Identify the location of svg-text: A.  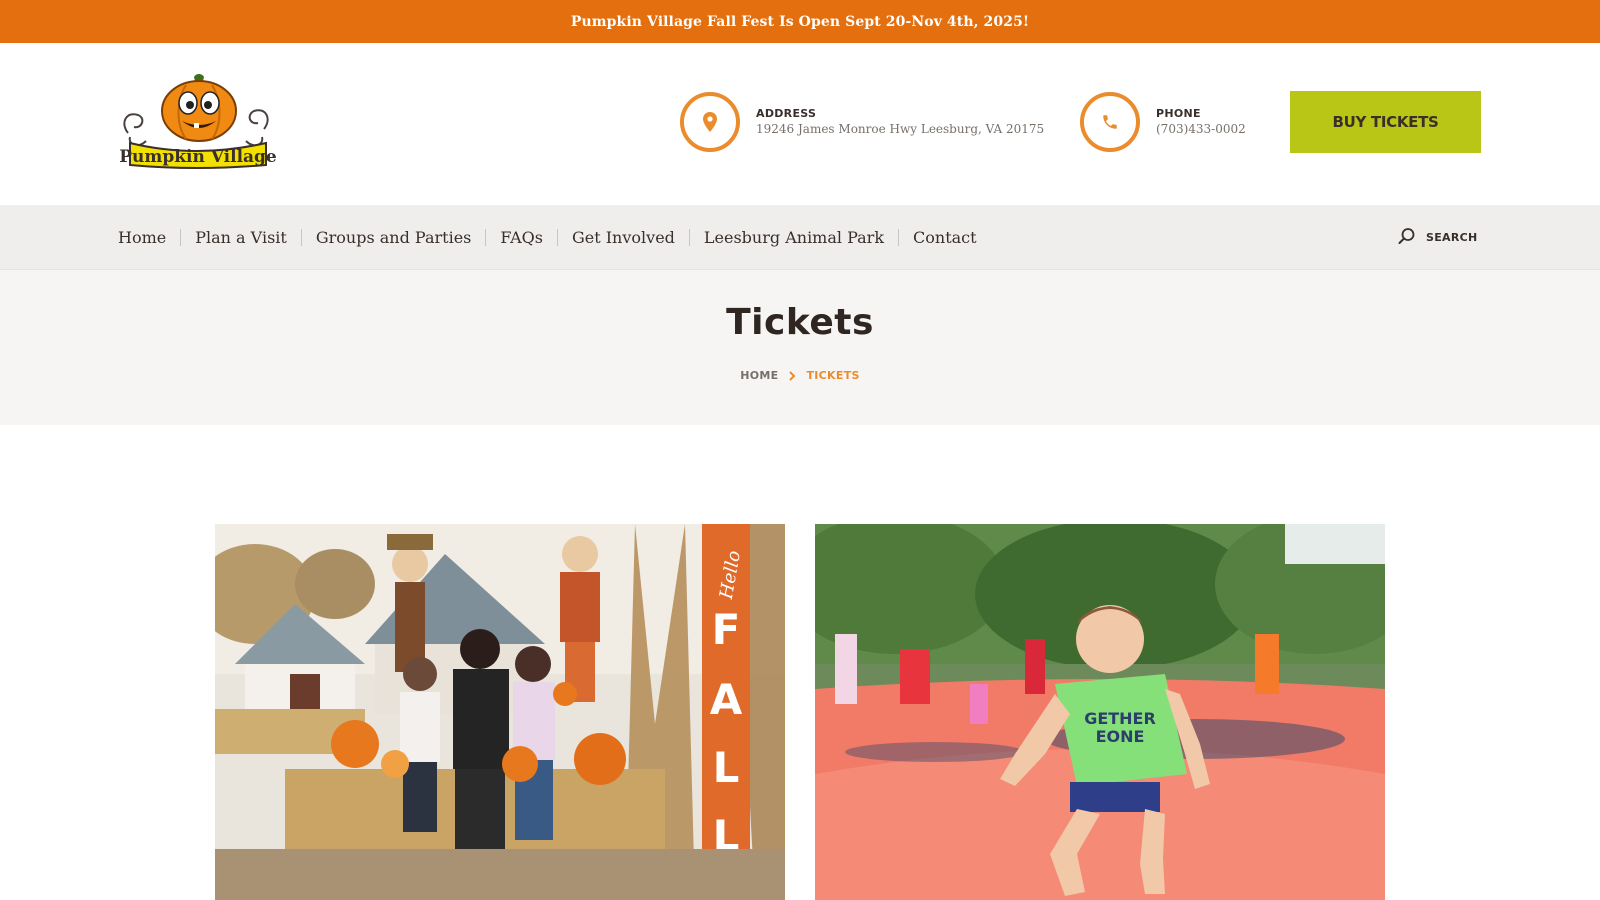
(726, 699).